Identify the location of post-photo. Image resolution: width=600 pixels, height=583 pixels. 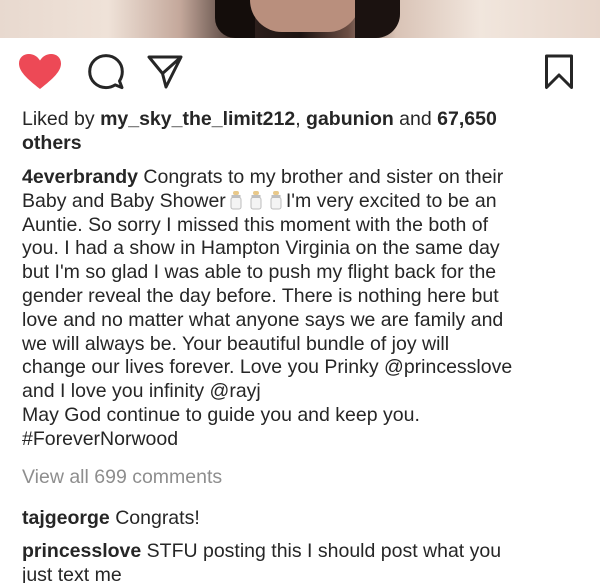
(300, 19).